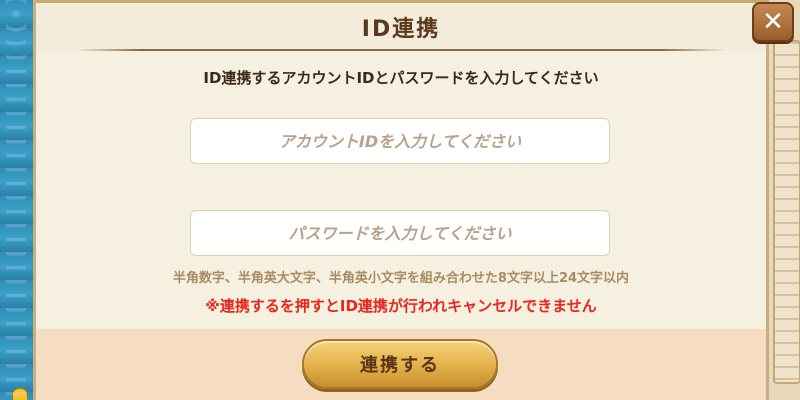 The height and width of the screenshot is (400, 800). I want to click on left-ornament, so click(18, 200).